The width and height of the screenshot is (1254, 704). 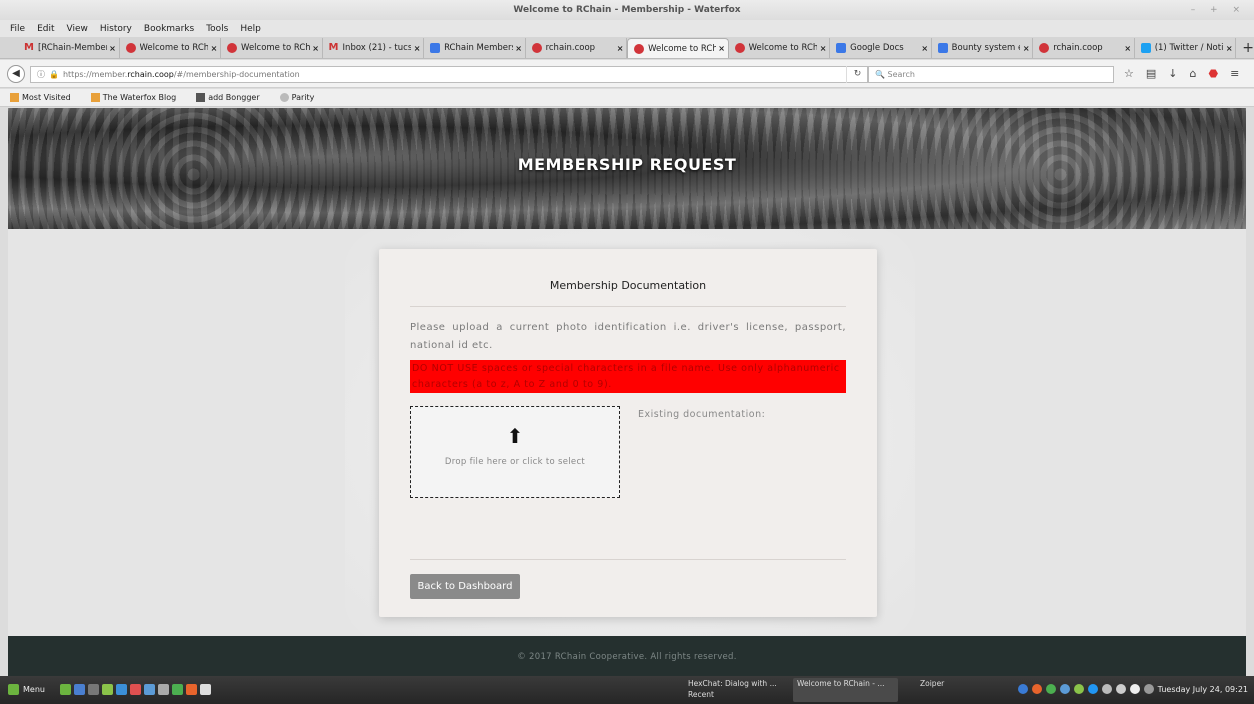 What do you see at coordinates (465, 586) in the screenshot?
I see `back-to-dashboard-button: Back to Dashboard` at bounding box center [465, 586].